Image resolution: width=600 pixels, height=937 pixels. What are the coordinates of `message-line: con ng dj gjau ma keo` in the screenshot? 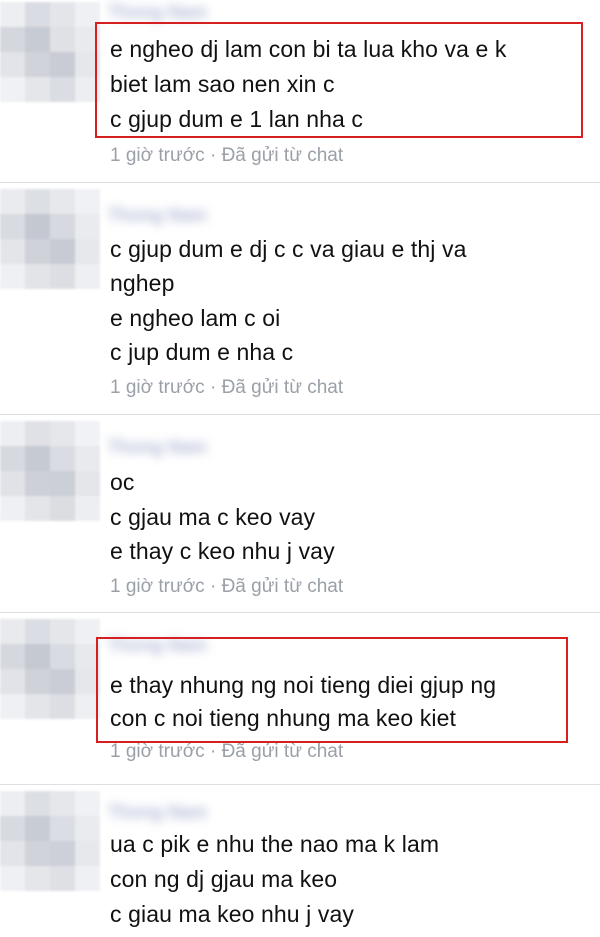 It's located at (224, 879).